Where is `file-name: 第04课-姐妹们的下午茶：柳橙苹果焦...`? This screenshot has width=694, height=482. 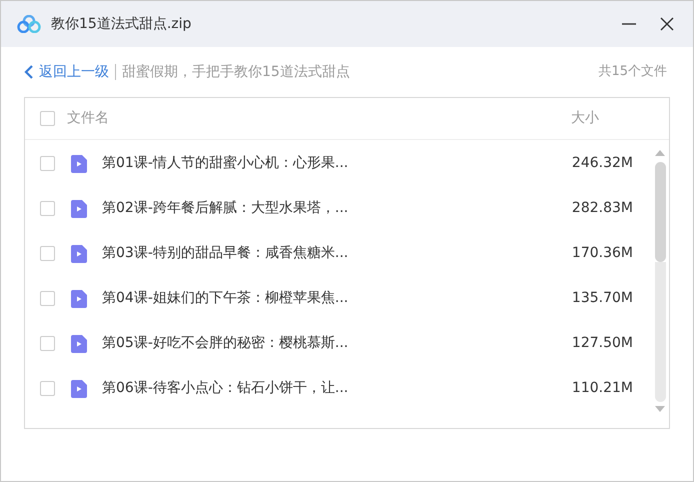
file-name: 第04课-姐妹们的下午茶：柳橙苹果焦... is located at coordinates (225, 298).